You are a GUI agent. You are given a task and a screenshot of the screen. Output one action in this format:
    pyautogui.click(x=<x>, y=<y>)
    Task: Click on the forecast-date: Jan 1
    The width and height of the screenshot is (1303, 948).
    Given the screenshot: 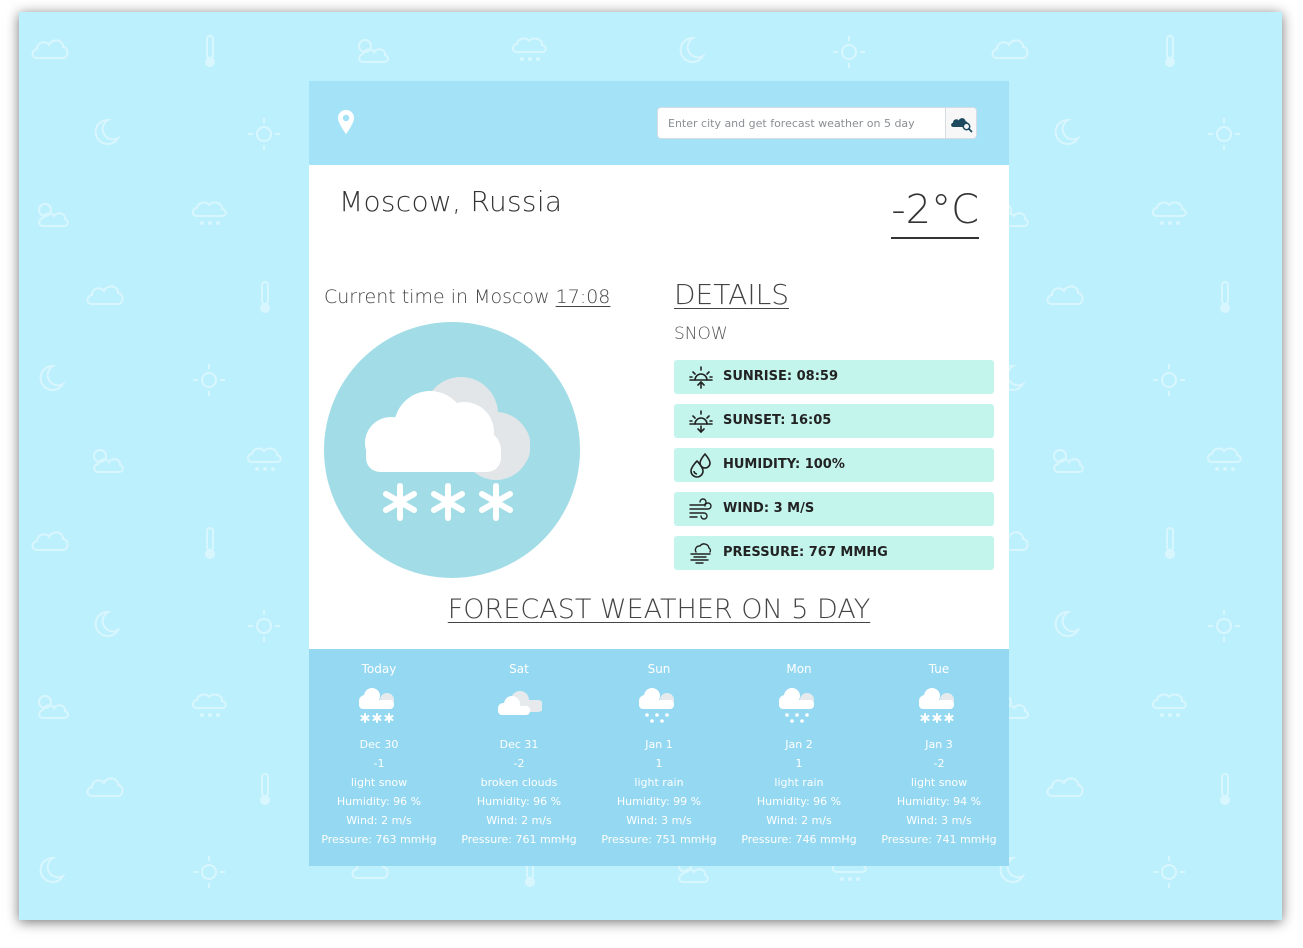 What is the action you would take?
    pyautogui.click(x=659, y=744)
    